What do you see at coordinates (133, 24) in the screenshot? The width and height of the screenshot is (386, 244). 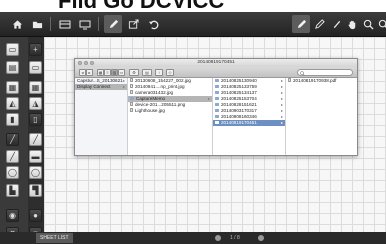 I see `export-icon` at bounding box center [133, 24].